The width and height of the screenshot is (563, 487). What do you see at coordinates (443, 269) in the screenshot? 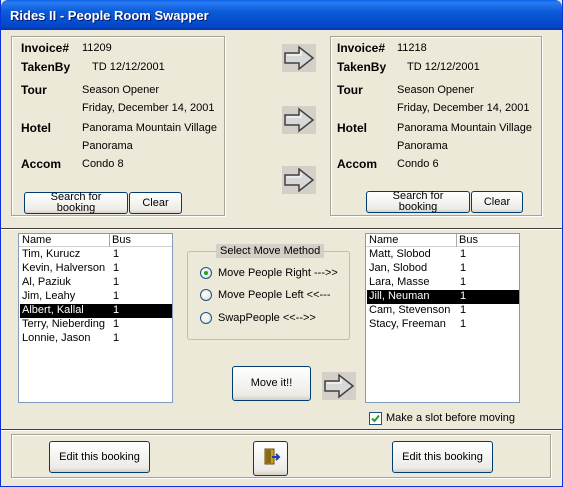
I see `list-item: Jan, Slobod 1` at bounding box center [443, 269].